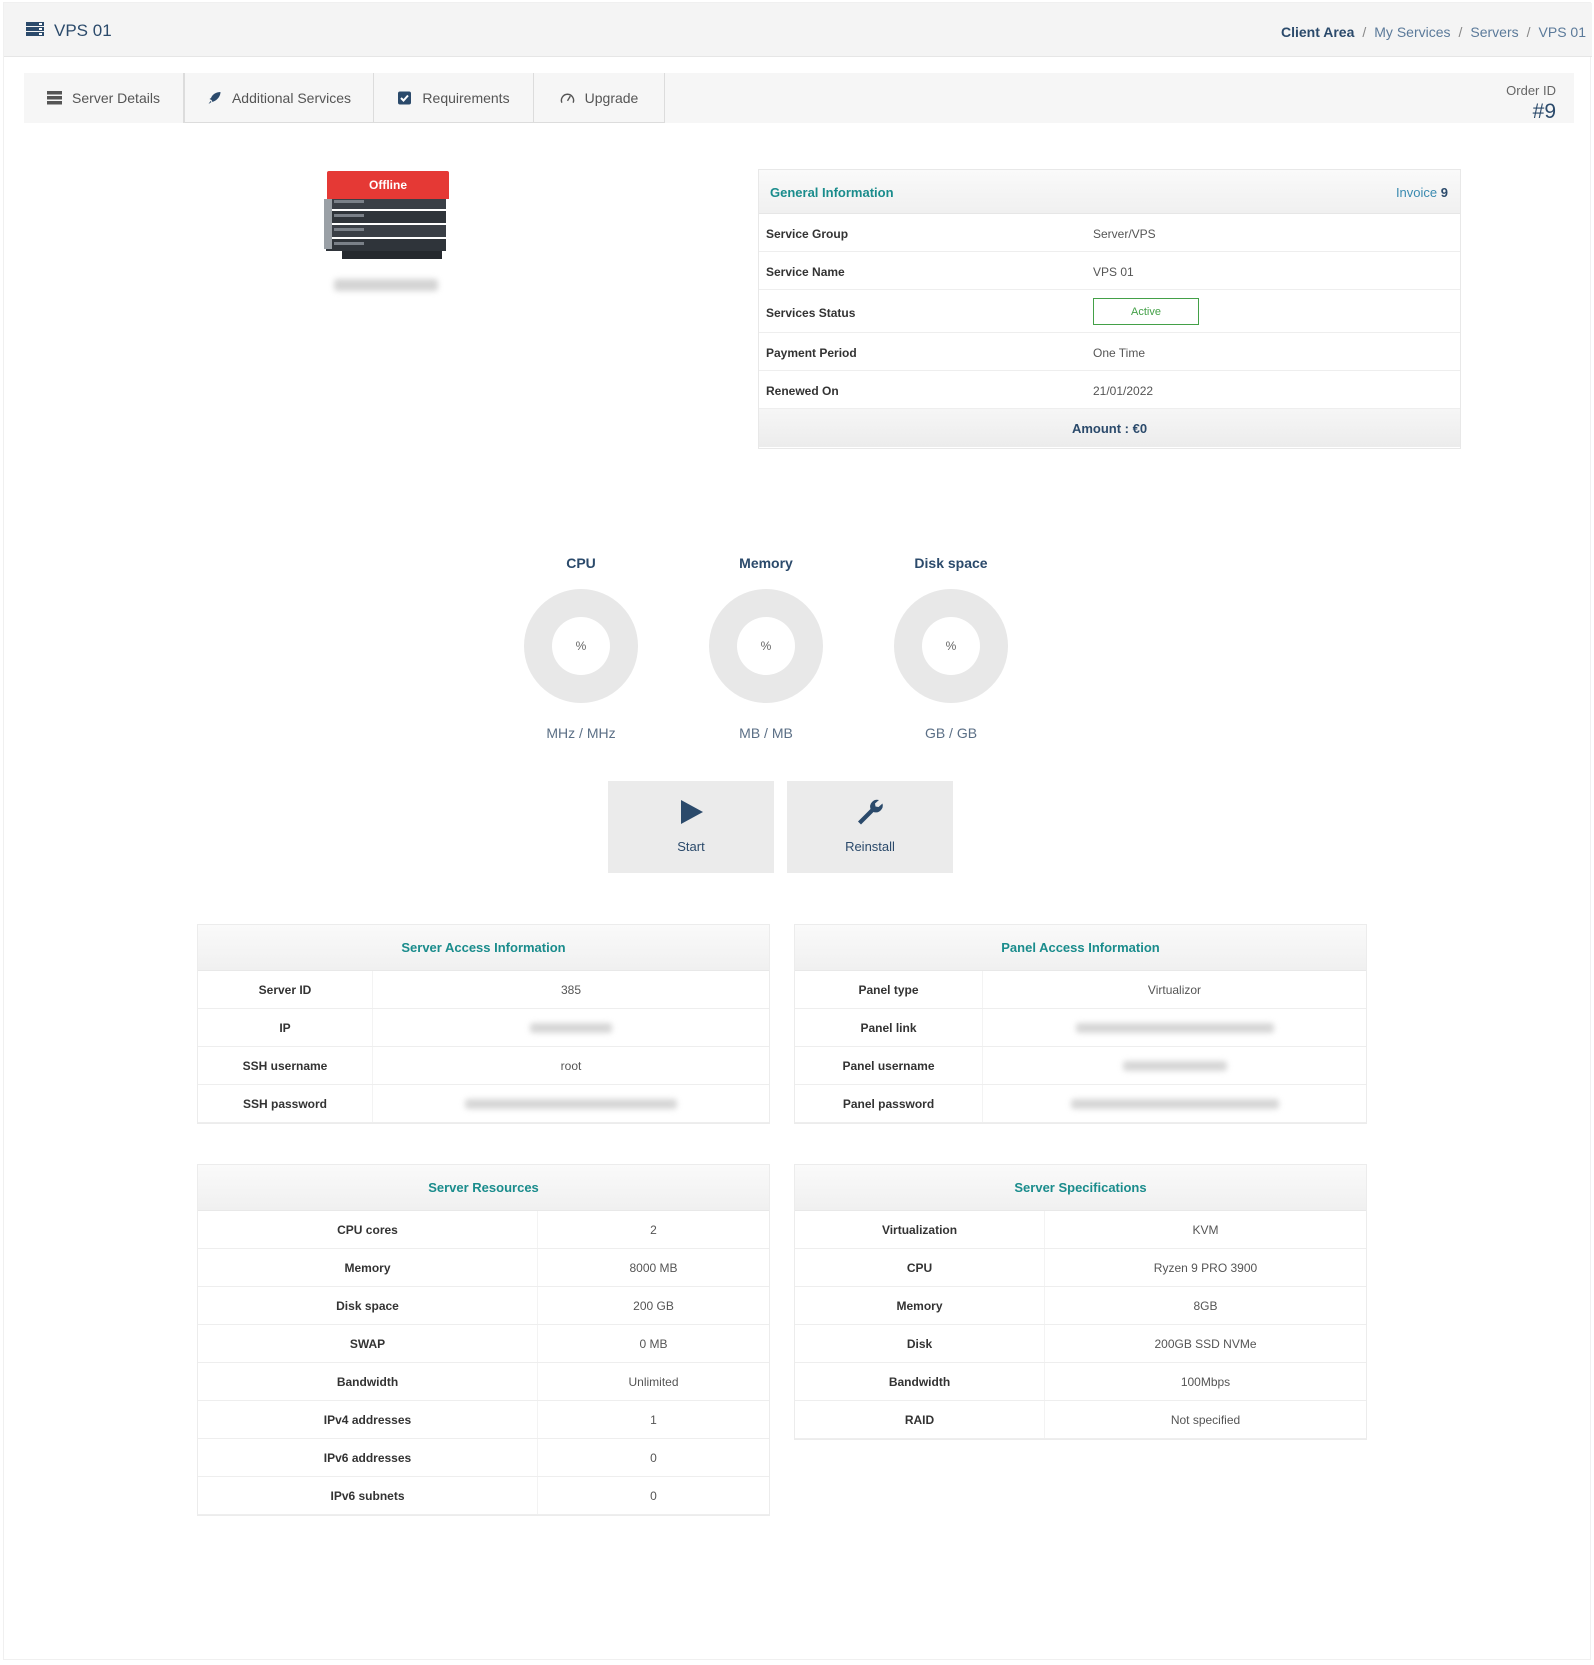  What do you see at coordinates (920, 1419) in the screenshot?
I see `table-key: RAID` at bounding box center [920, 1419].